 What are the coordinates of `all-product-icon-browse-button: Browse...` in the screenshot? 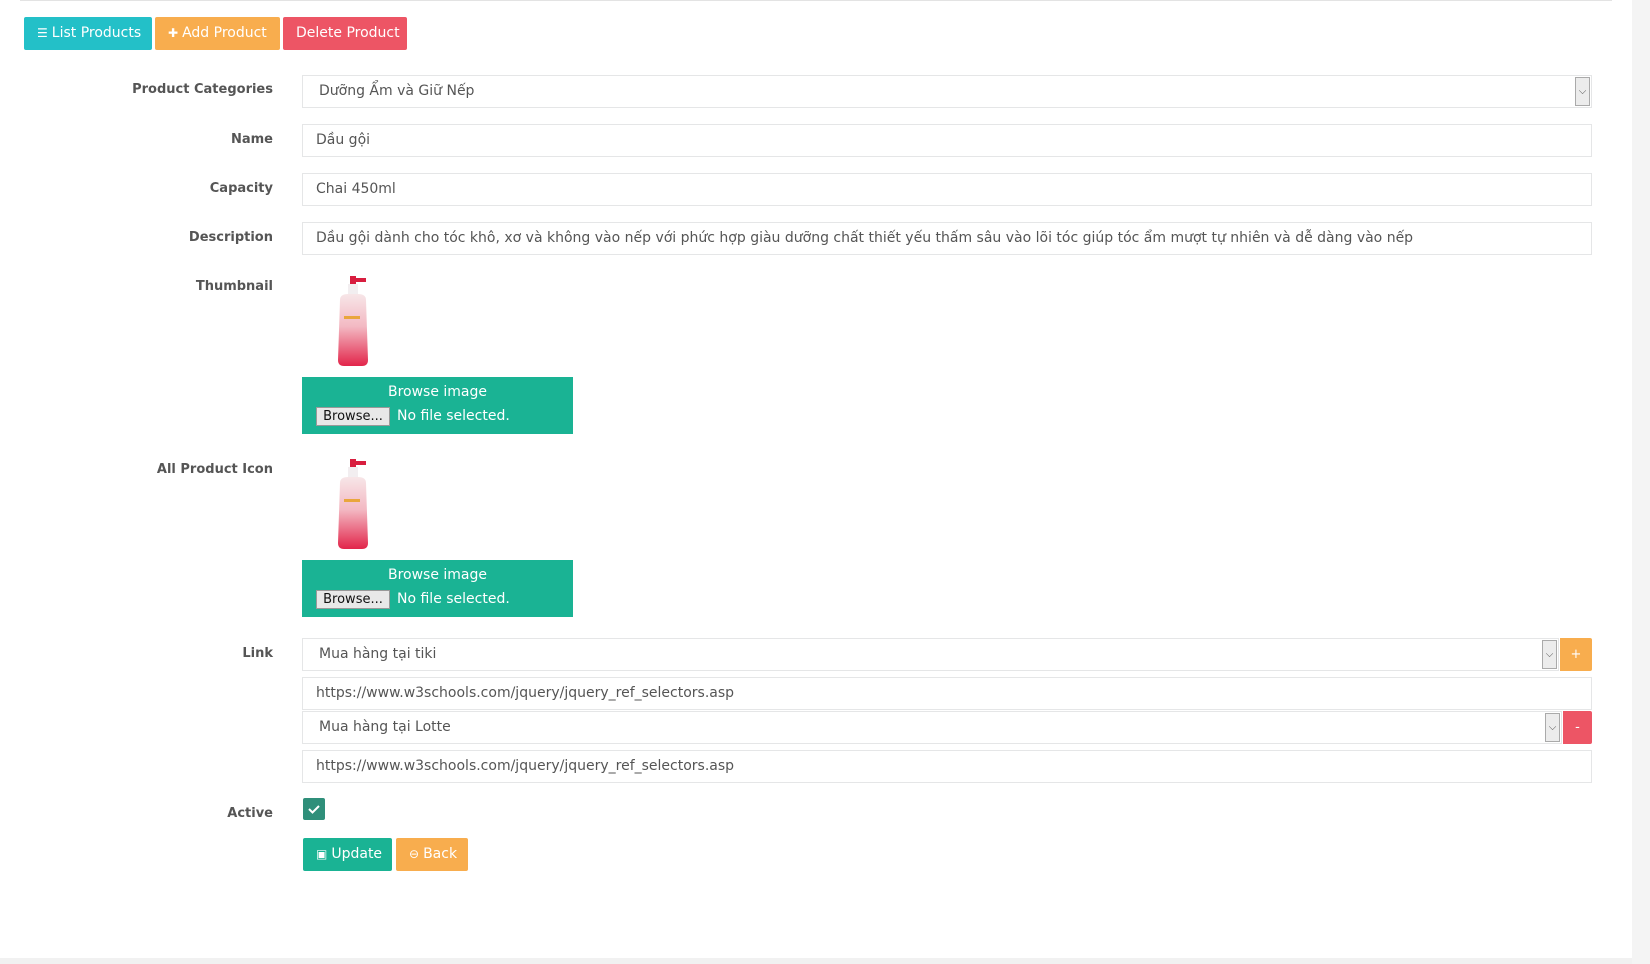 It's located at (353, 599).